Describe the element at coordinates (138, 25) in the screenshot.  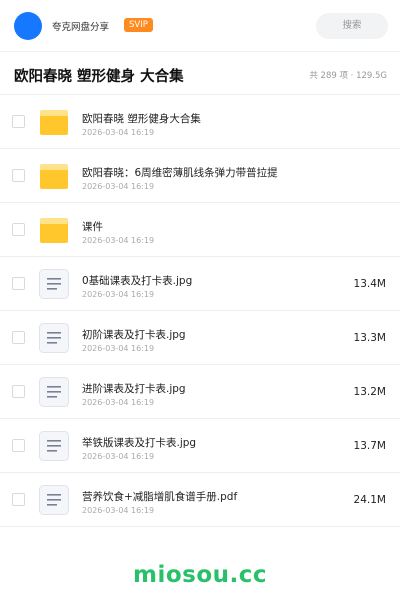
I see `svip-badge: SVIP` at that location.